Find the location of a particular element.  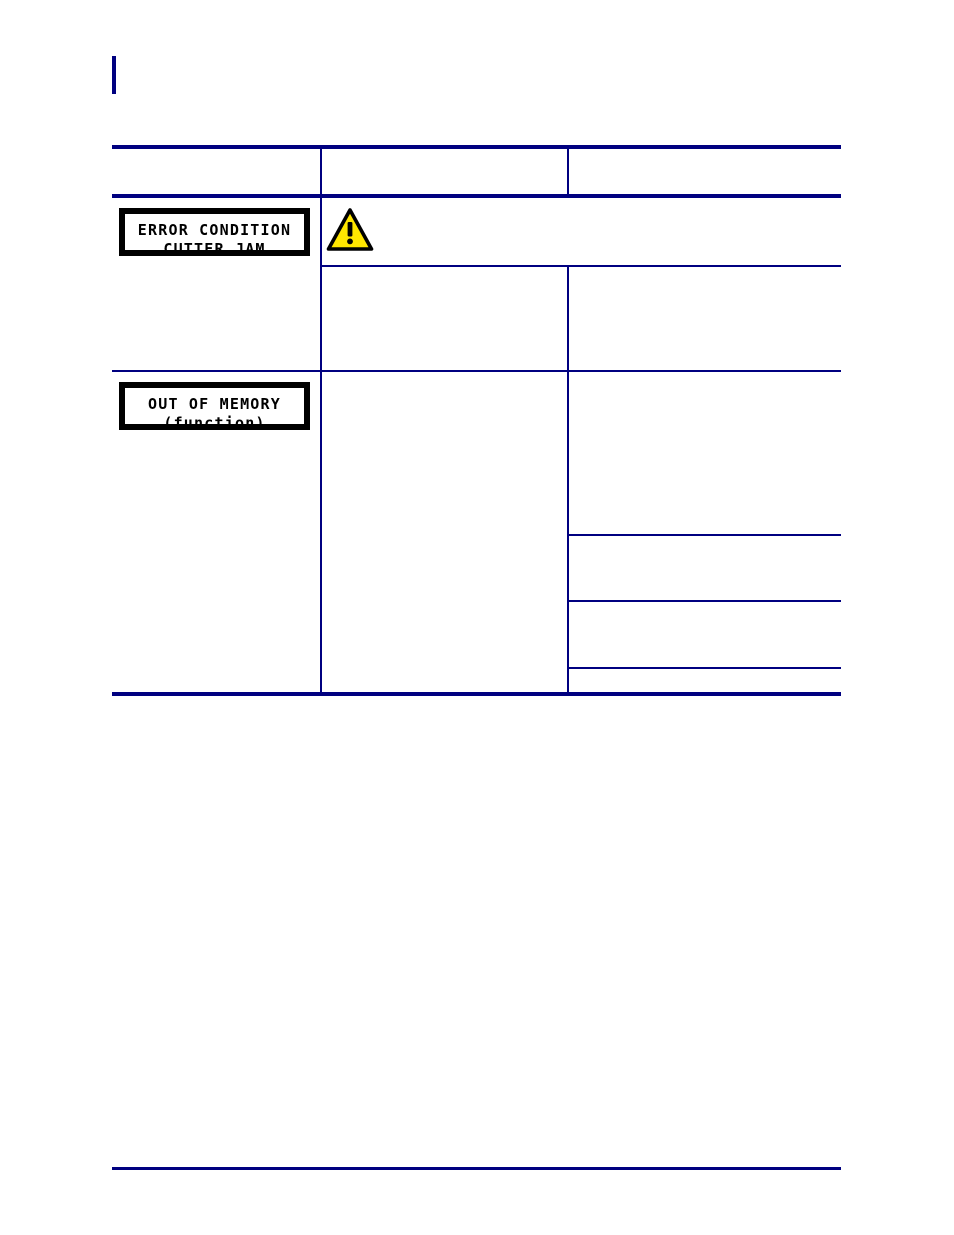

running-header-tick-mark is located at coordinates (114, 75).